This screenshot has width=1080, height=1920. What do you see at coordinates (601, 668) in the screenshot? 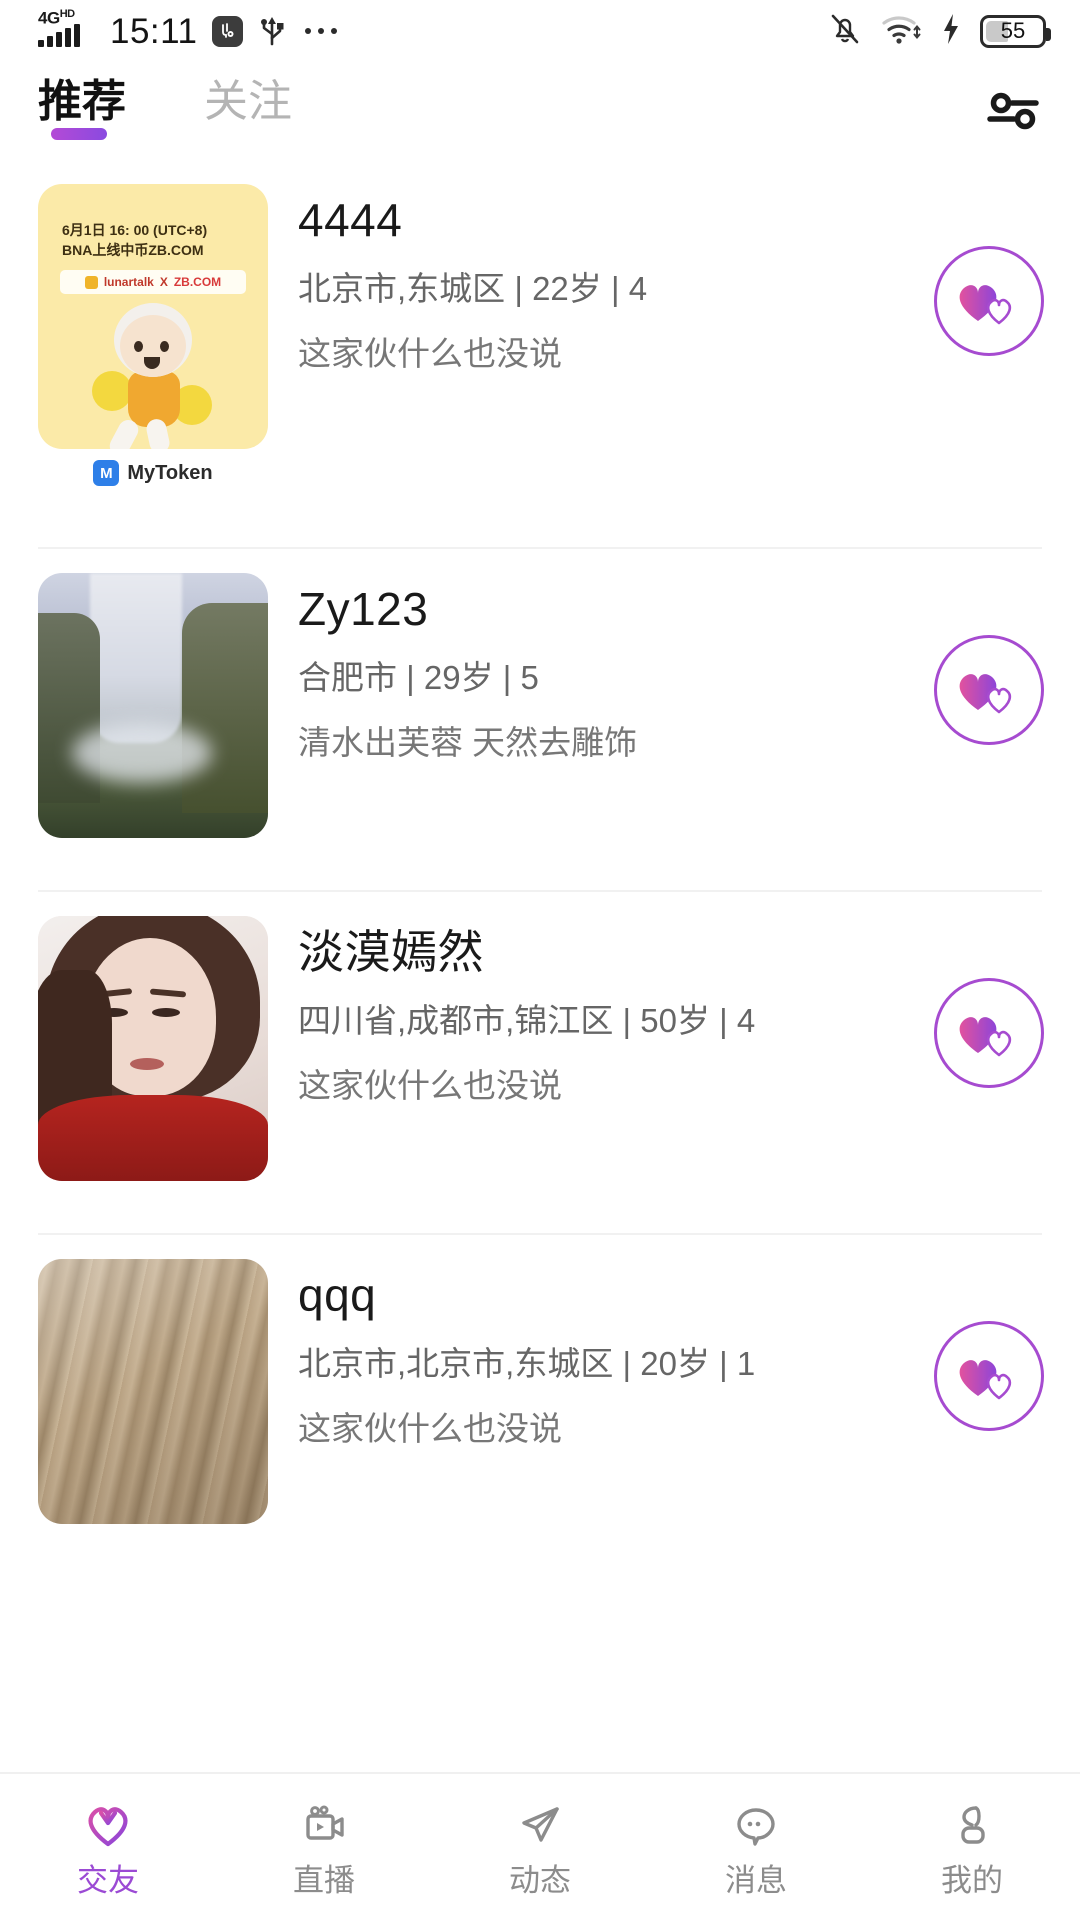
I see `list-item-body: Zy123 合肥市 | 29岁 | 5 清水出芙蓉 天然去雕饰` at bounding box center [601, 668].